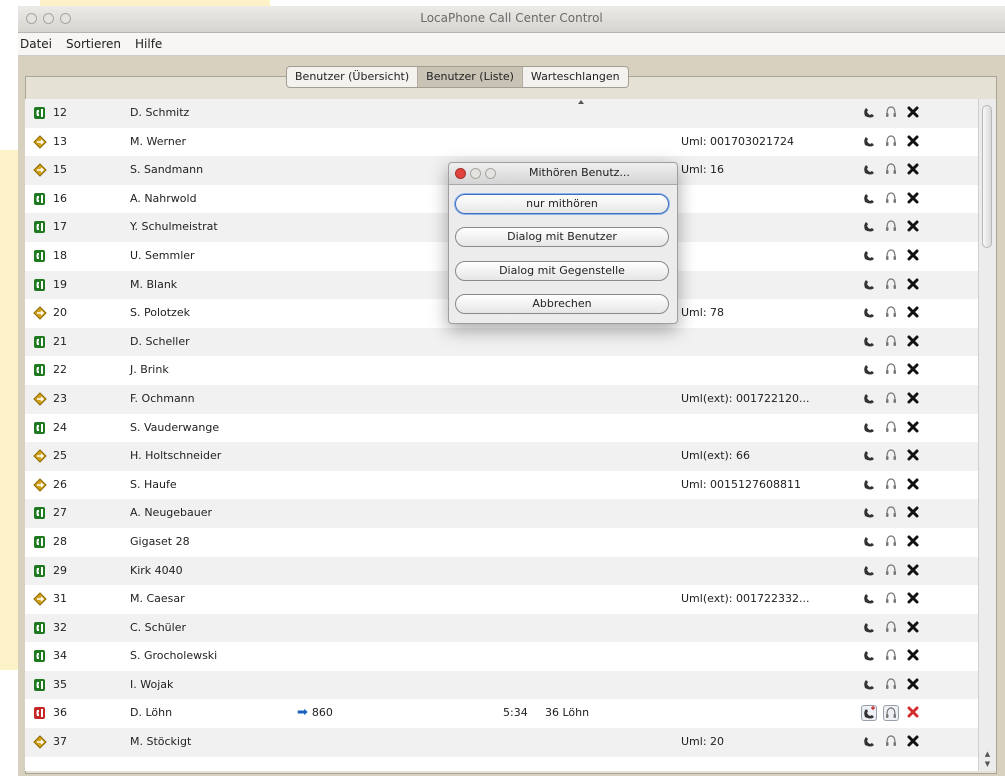  What do you see at coordinates (501, 513) in the screenshot?
I see `table-row: 27 A. Neugebauer` at bounding box center [501, 513].